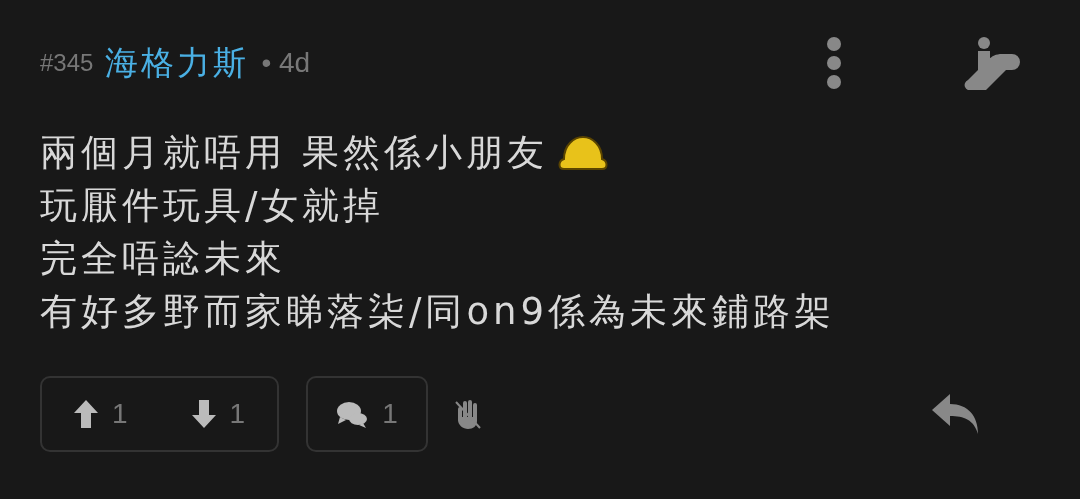  Describe the element at coordinates (203, 414) in the screenshot. I see `downvote-icon` at that location.